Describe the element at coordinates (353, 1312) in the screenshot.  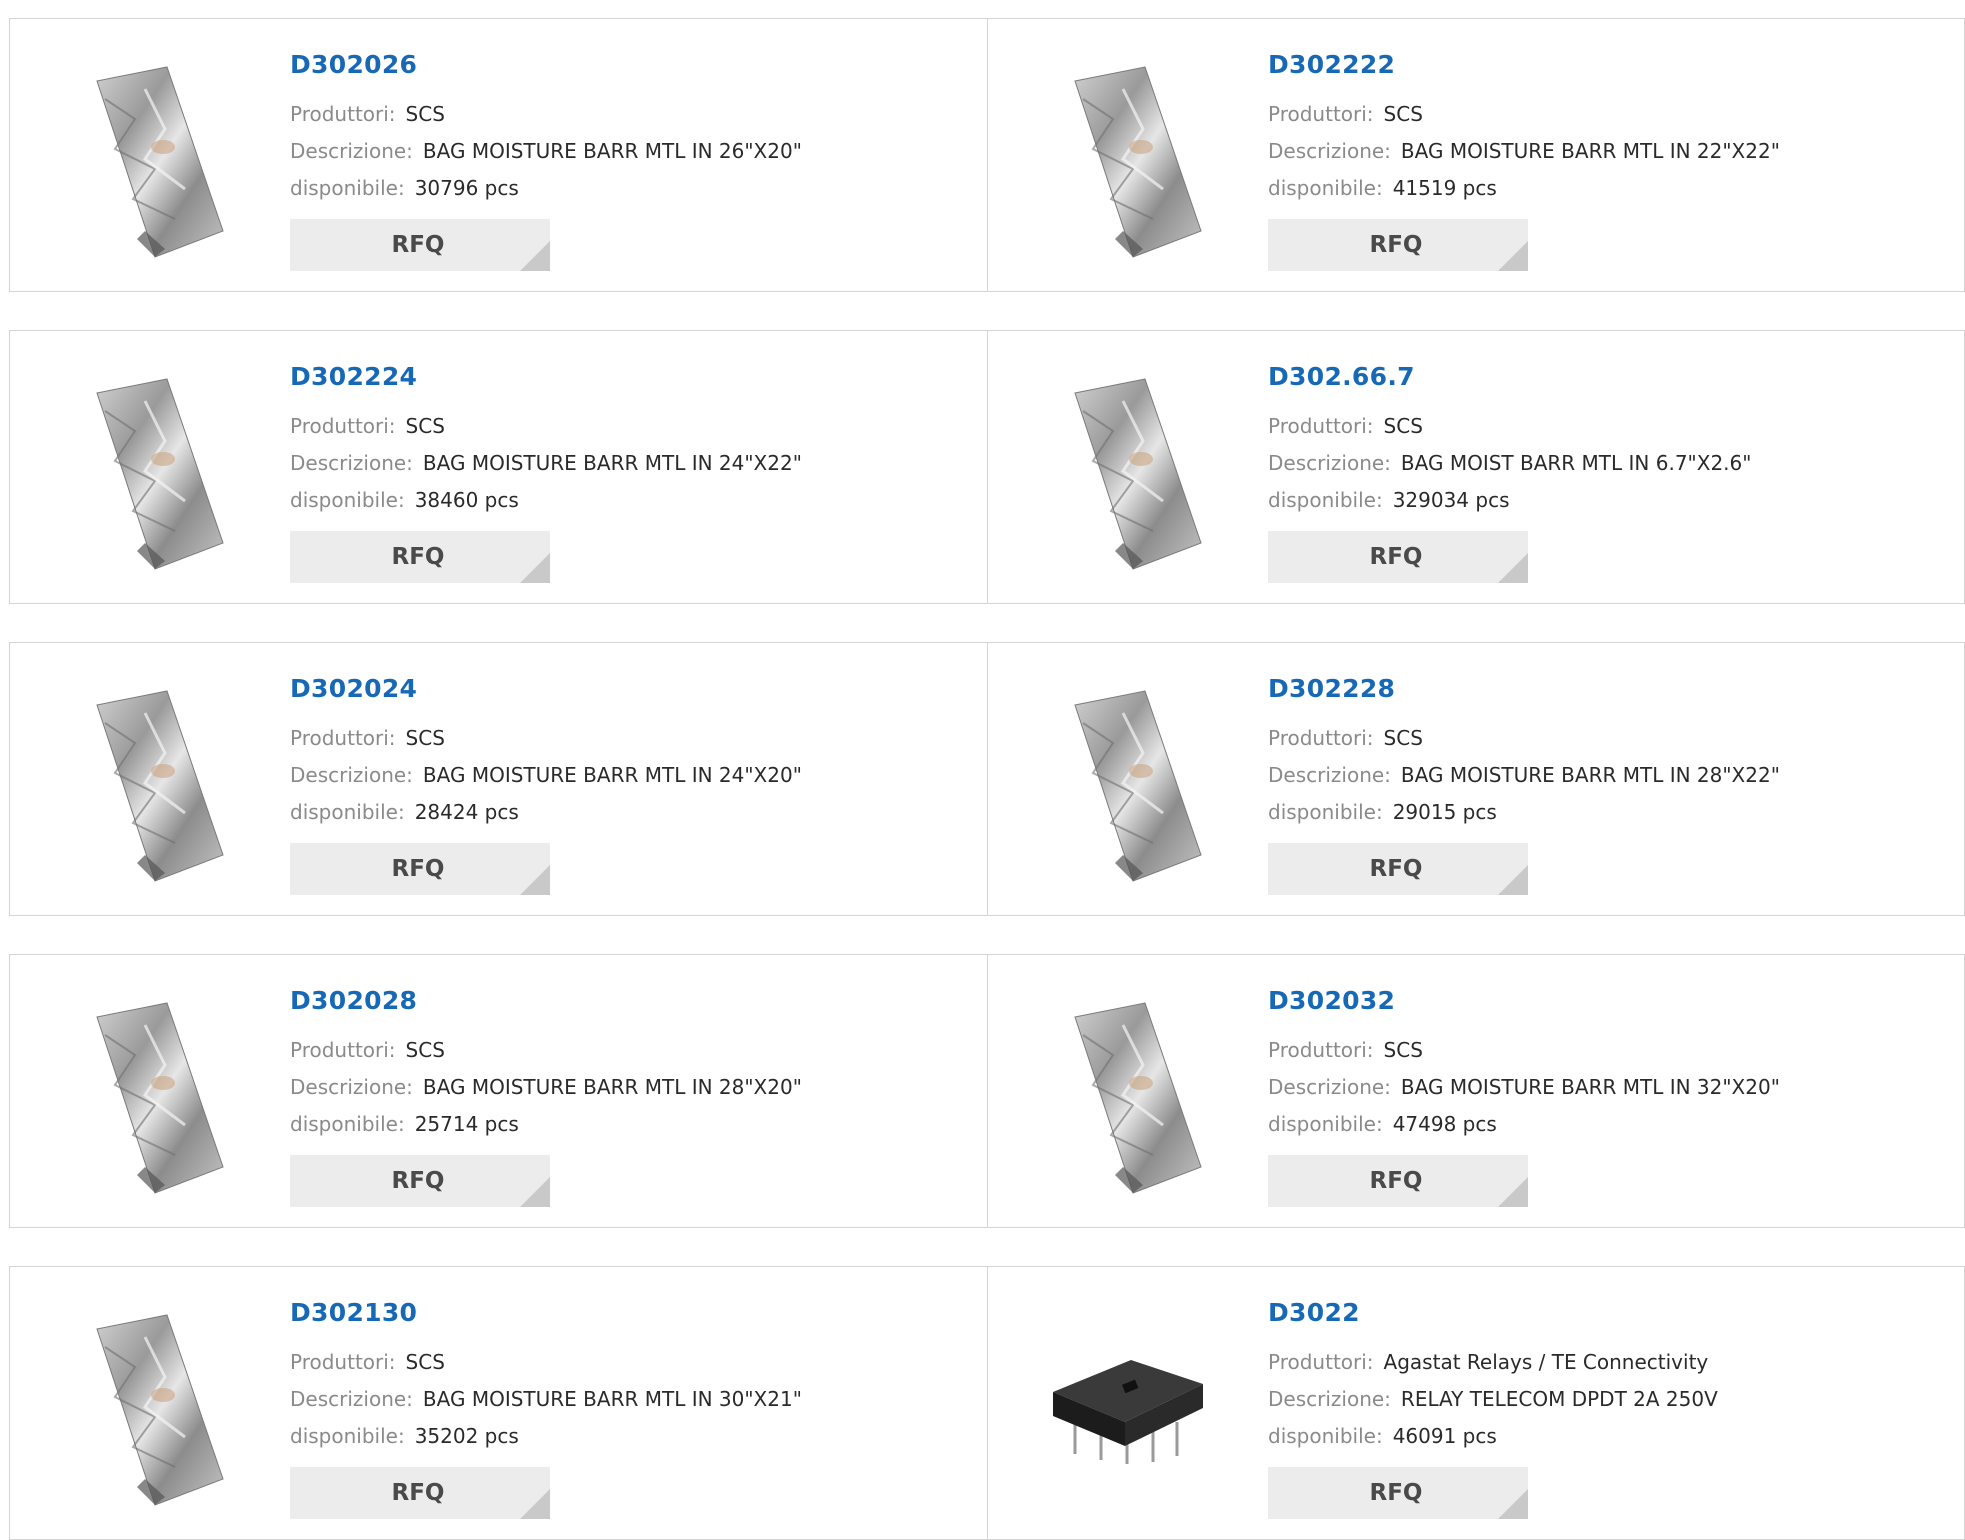
I see `product-part-link: D302130` at that location.